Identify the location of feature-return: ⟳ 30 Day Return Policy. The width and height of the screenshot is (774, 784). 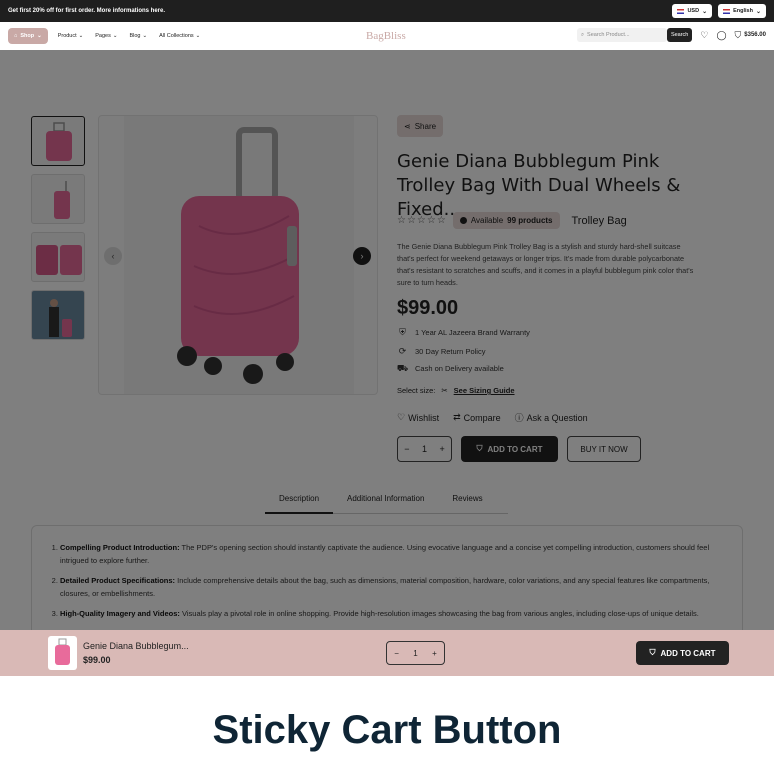
(441, 351).